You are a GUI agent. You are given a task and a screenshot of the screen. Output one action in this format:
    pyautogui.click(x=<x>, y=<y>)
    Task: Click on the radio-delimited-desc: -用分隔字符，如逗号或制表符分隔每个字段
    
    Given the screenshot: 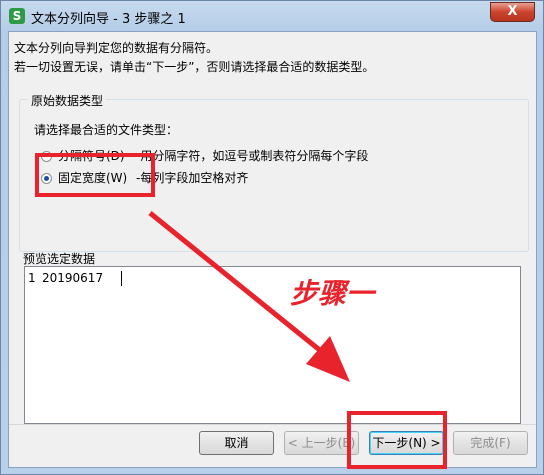 What is the action you would take?
    pyautogui.click(x=252, y=156)
    